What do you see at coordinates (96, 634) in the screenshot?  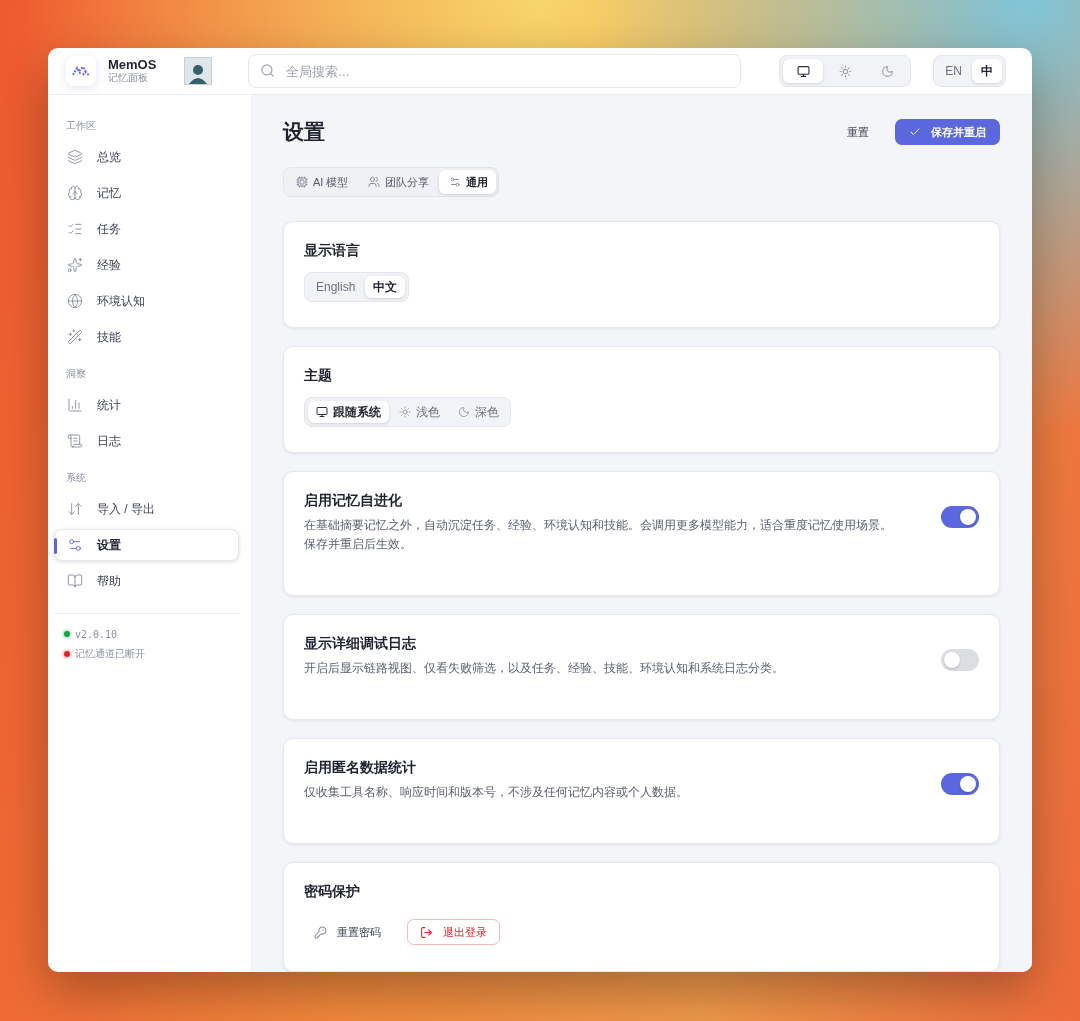 I see `status-text: v2.0.10` at bounding box center [96, 634].